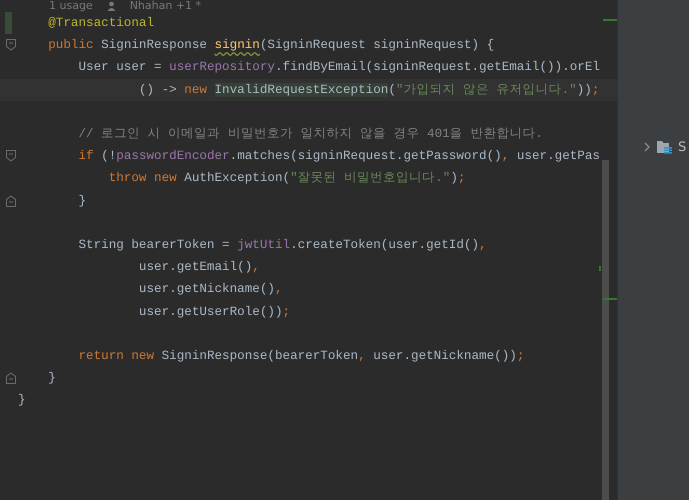 The height and width of the screenshot is (500, 689). Describe the element at coordinates (664, 147) in the screenshot. I see `folder-icon` at that location.